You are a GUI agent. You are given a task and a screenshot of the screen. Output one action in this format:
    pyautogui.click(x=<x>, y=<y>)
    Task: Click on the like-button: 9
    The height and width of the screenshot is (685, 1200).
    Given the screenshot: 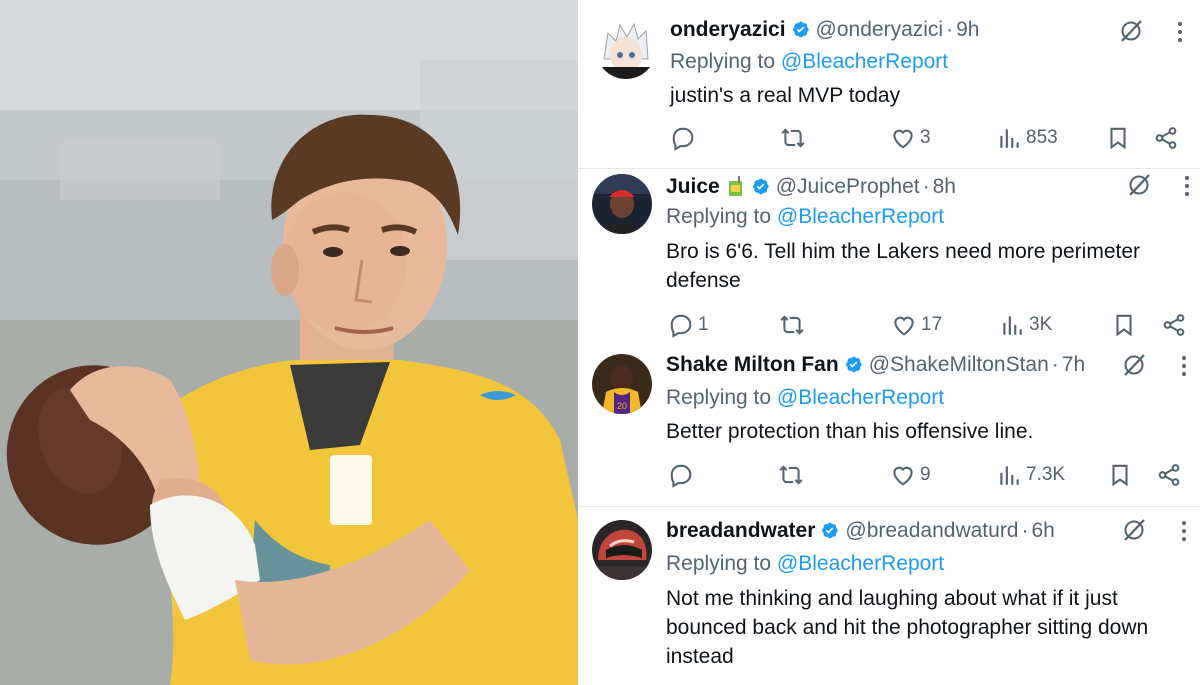 What is the action you would take?
    pyautogui.click(x=910, y=475)
    